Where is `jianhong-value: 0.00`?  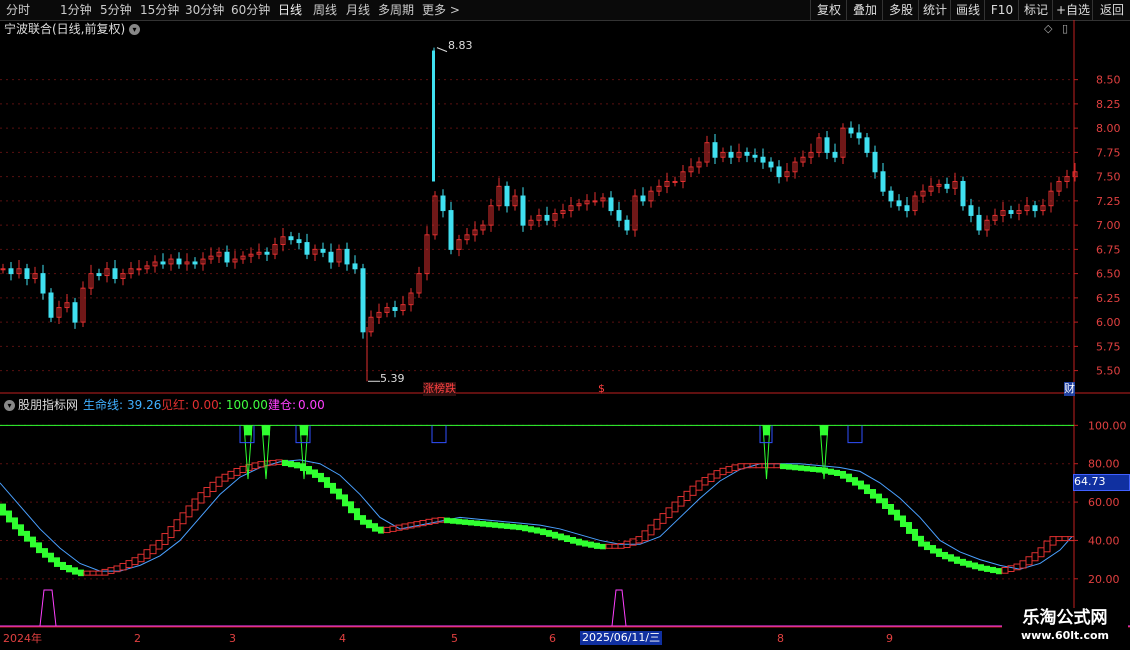
jianhong-value: 0.00 is located at coordinates (205, 405).